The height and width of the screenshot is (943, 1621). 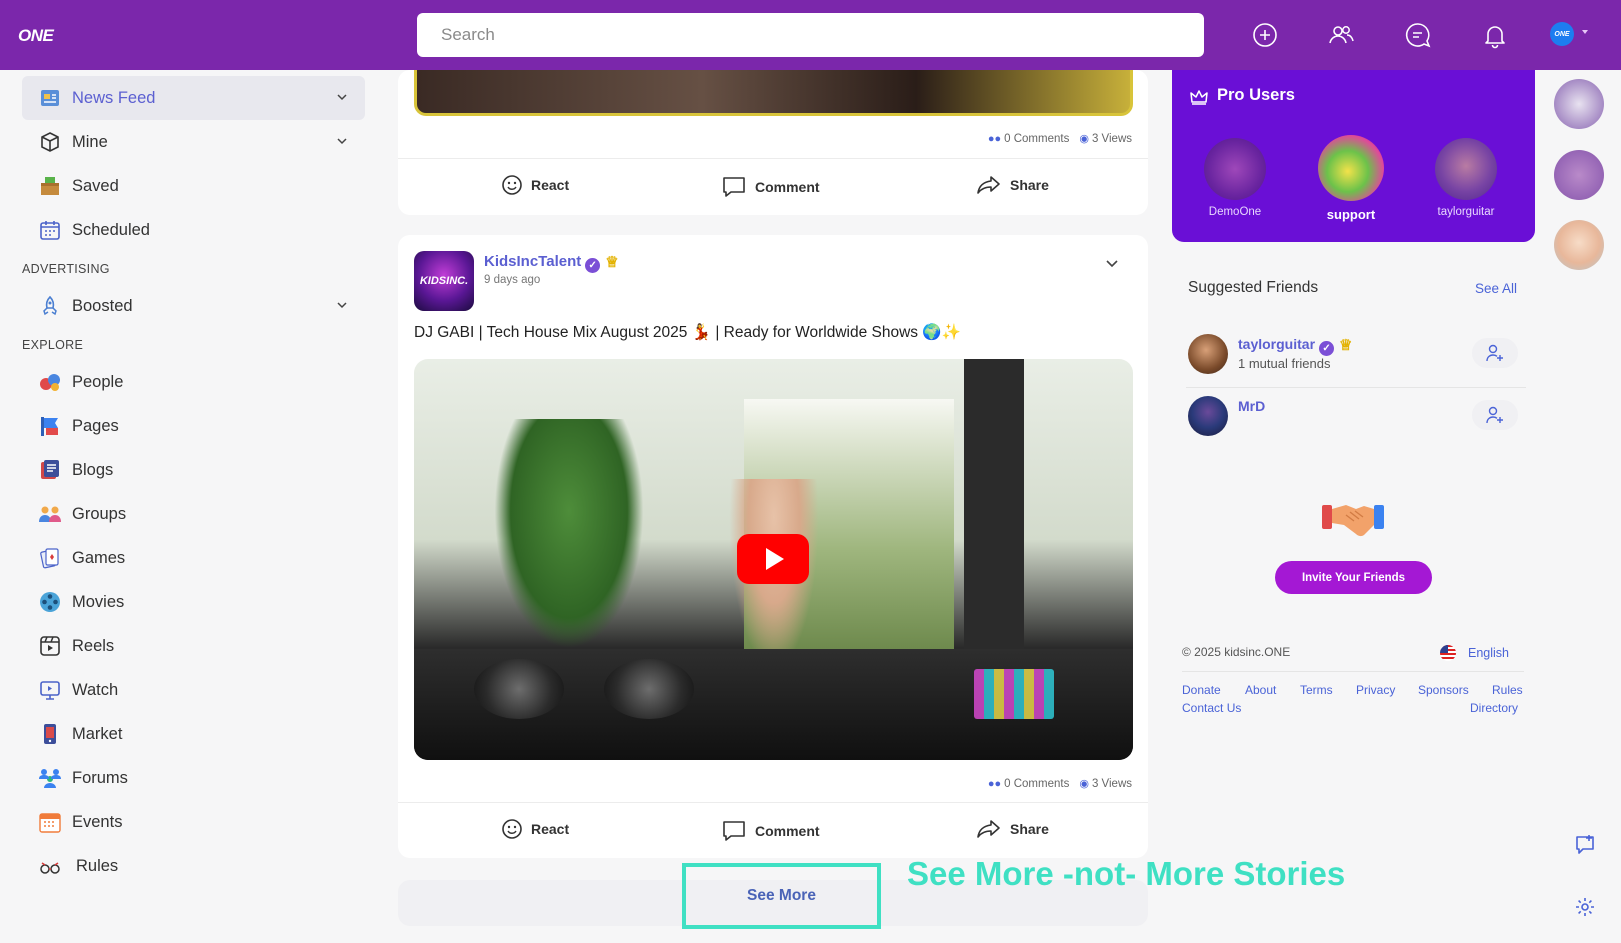 I want to click on post-options-chevron-icon, so click(x=1112, y=263).